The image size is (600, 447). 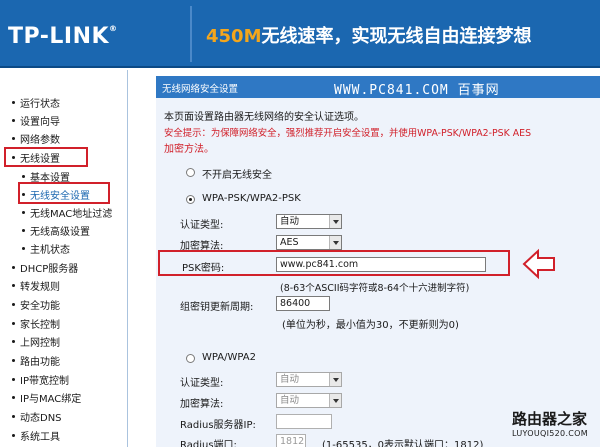 I want to click on auth-type-select: 自动, so click(x=309, y=221).